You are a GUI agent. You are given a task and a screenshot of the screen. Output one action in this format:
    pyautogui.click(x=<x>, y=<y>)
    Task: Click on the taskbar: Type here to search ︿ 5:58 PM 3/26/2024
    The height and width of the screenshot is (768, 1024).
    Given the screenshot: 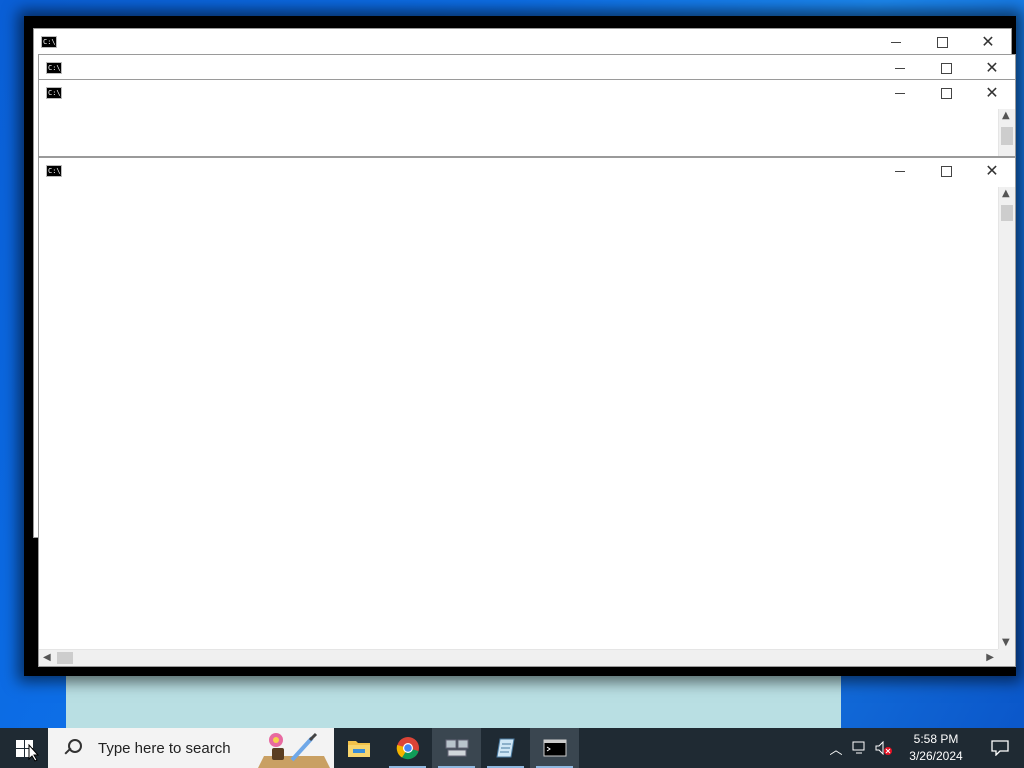 What is the action you would take?
    pyautogui.click(x=512, y=748)
    